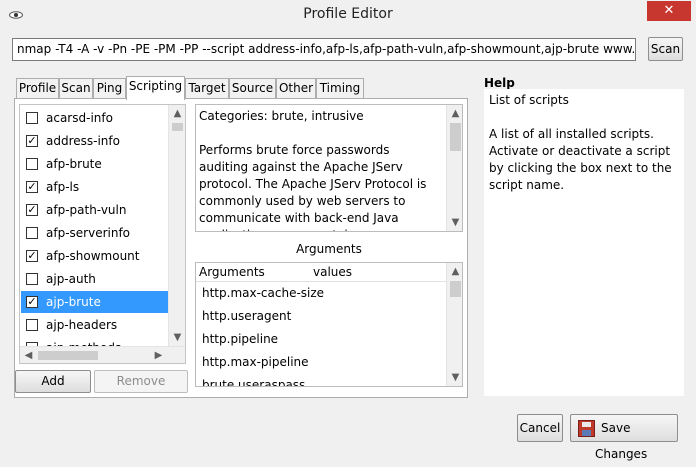 This screenshot has height=467, width=696. I want to click on tab-scripting: Scripting, so click(155, 88).